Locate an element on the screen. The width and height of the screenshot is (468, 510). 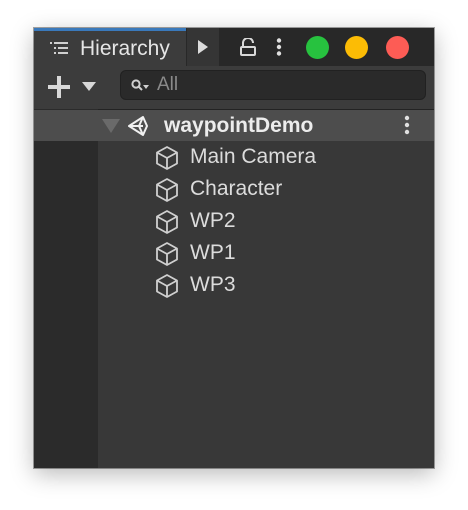
toolbar is located at coordinates (234, 88).